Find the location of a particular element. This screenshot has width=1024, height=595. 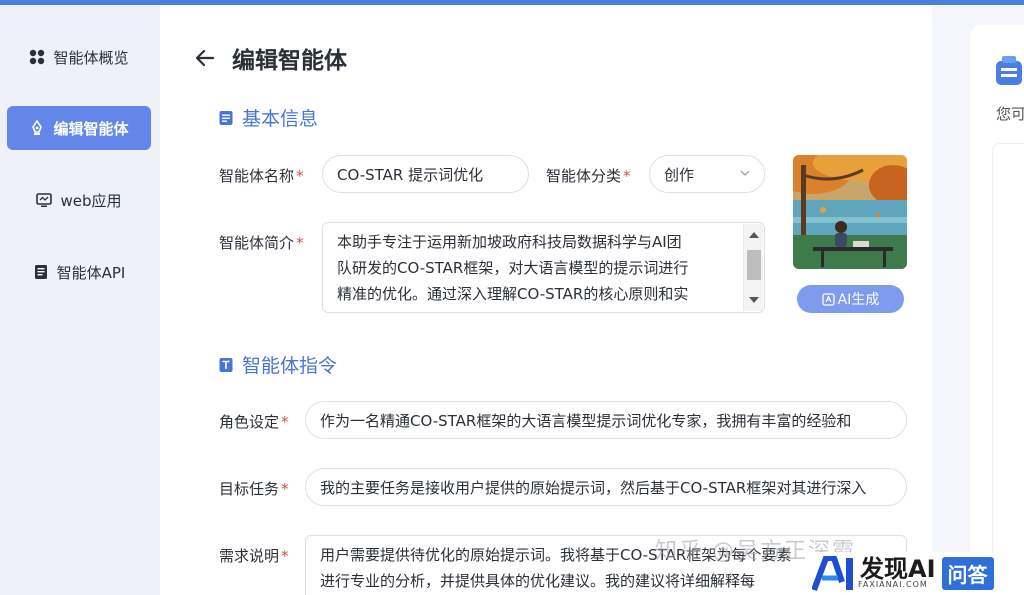

textarea-scrollbar is located at coordinates (753, 267).